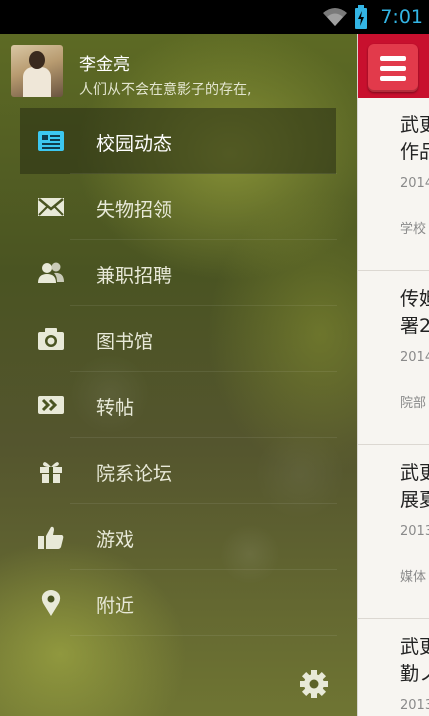  What do you see at coordinates (178, 603) in the screenshot?
I see `menu-item-nearby: 附近` at bounding box center [178, 603].